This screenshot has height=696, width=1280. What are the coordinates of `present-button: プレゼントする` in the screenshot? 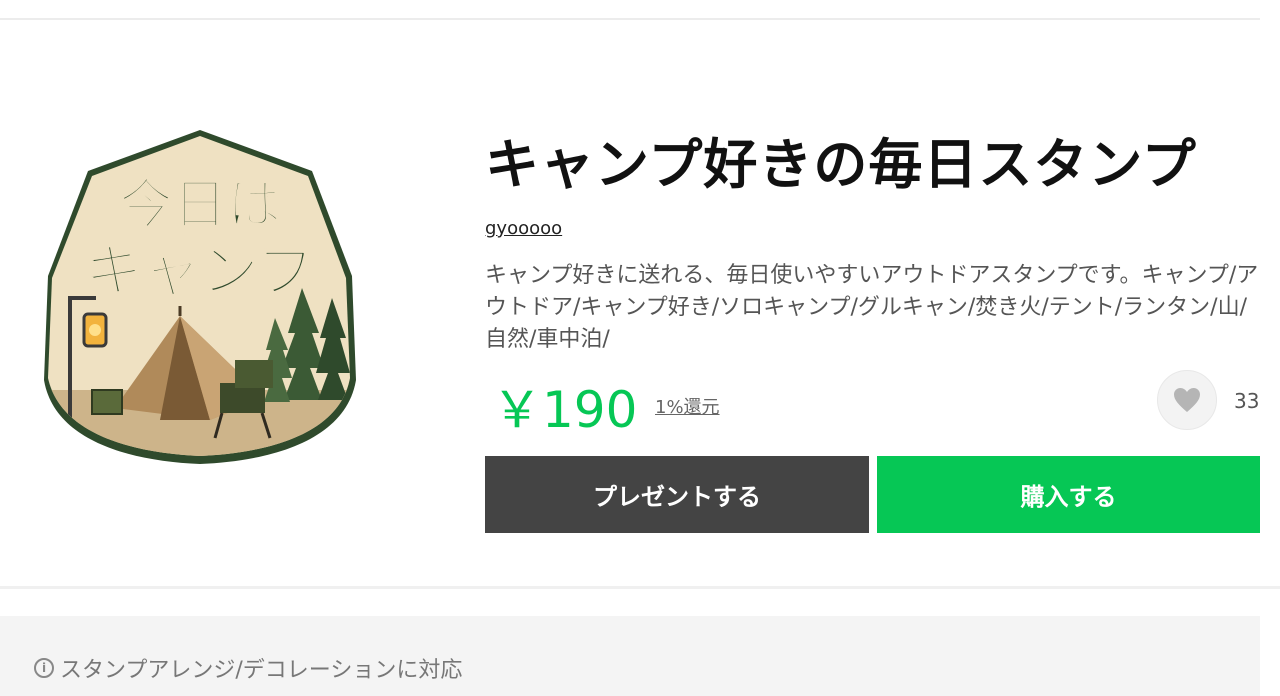 It's located at (677, 494).